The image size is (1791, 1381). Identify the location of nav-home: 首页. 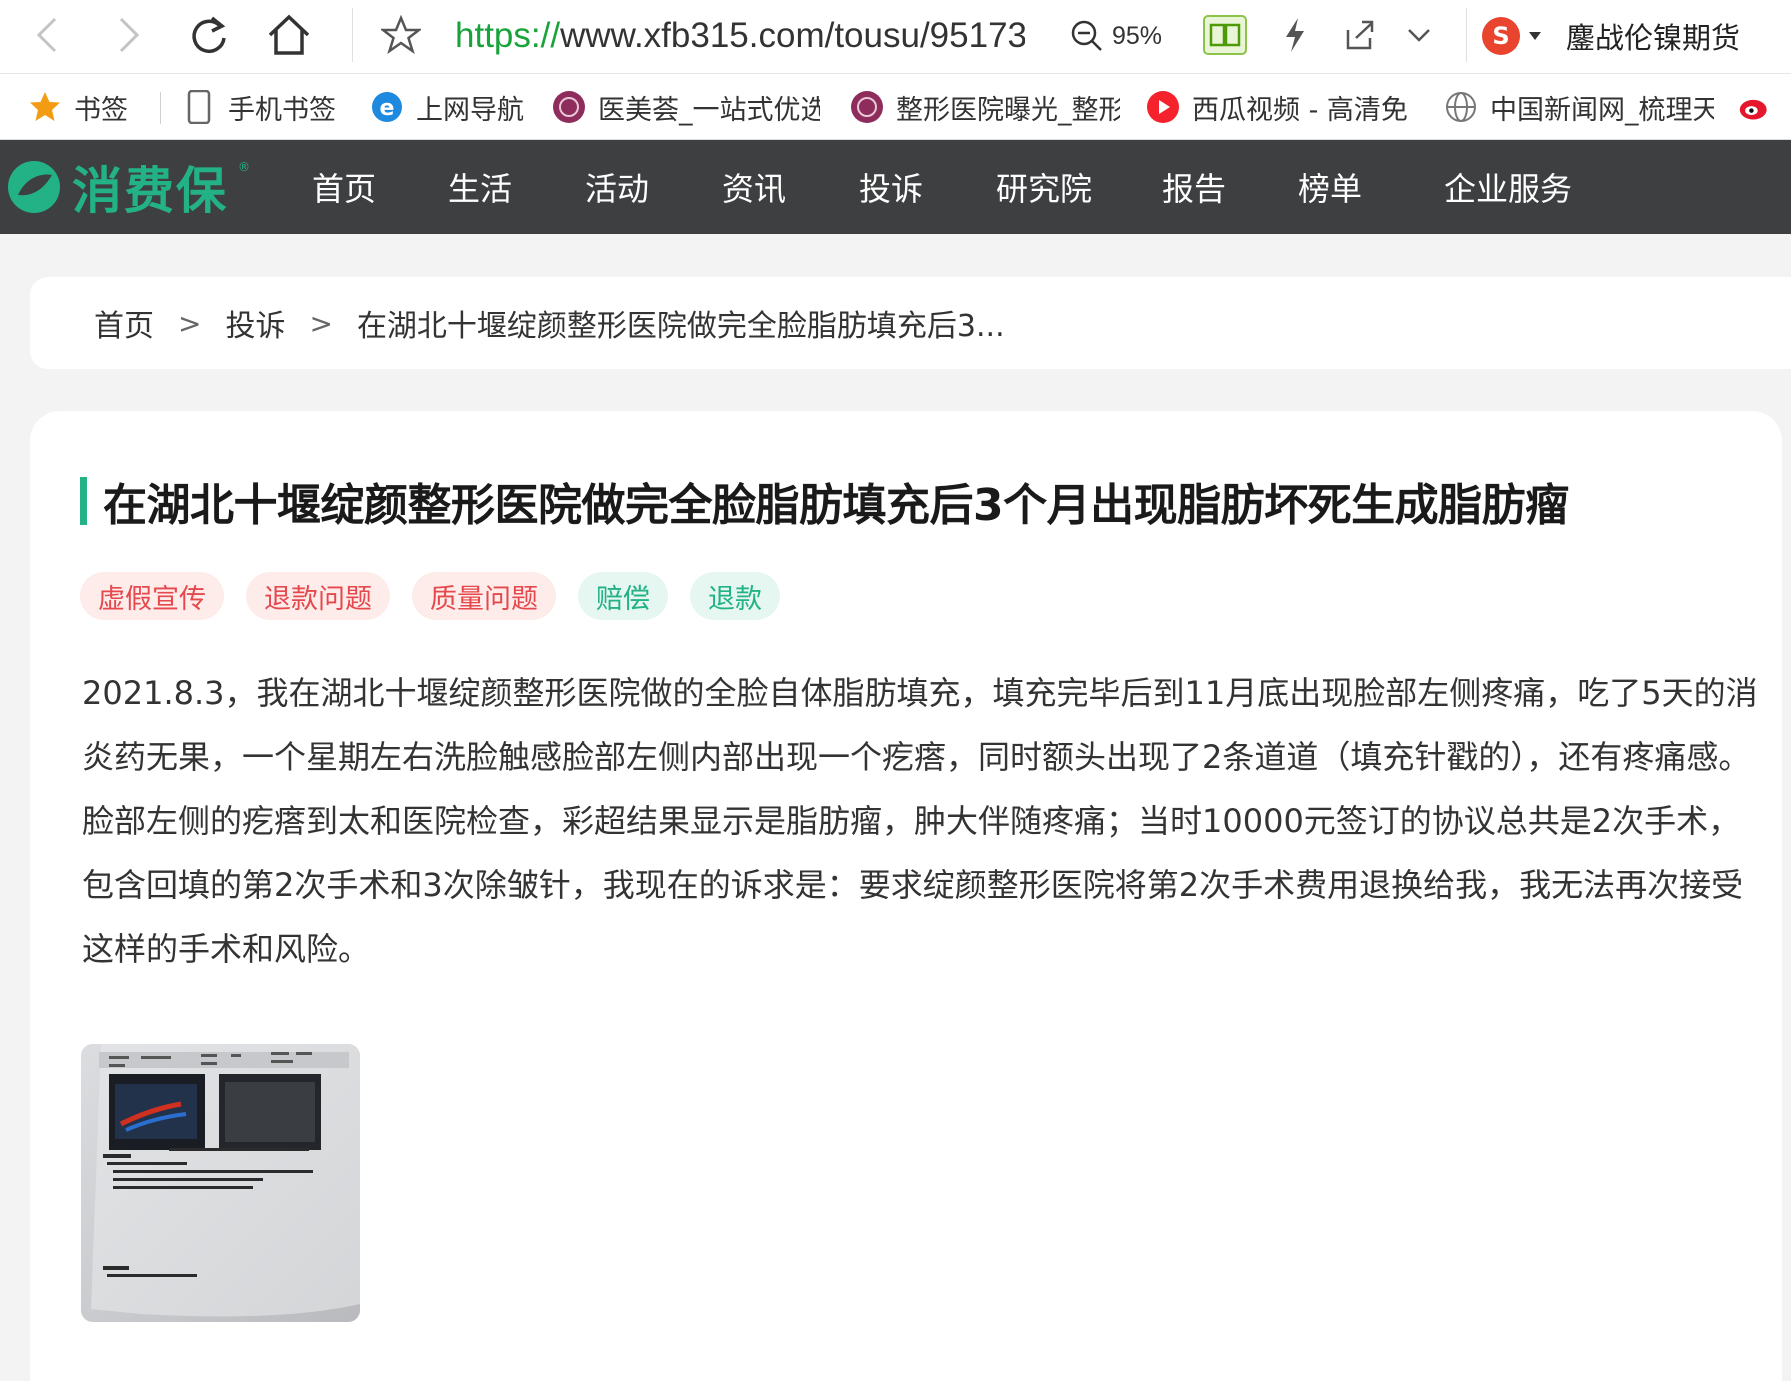
(344, 187).